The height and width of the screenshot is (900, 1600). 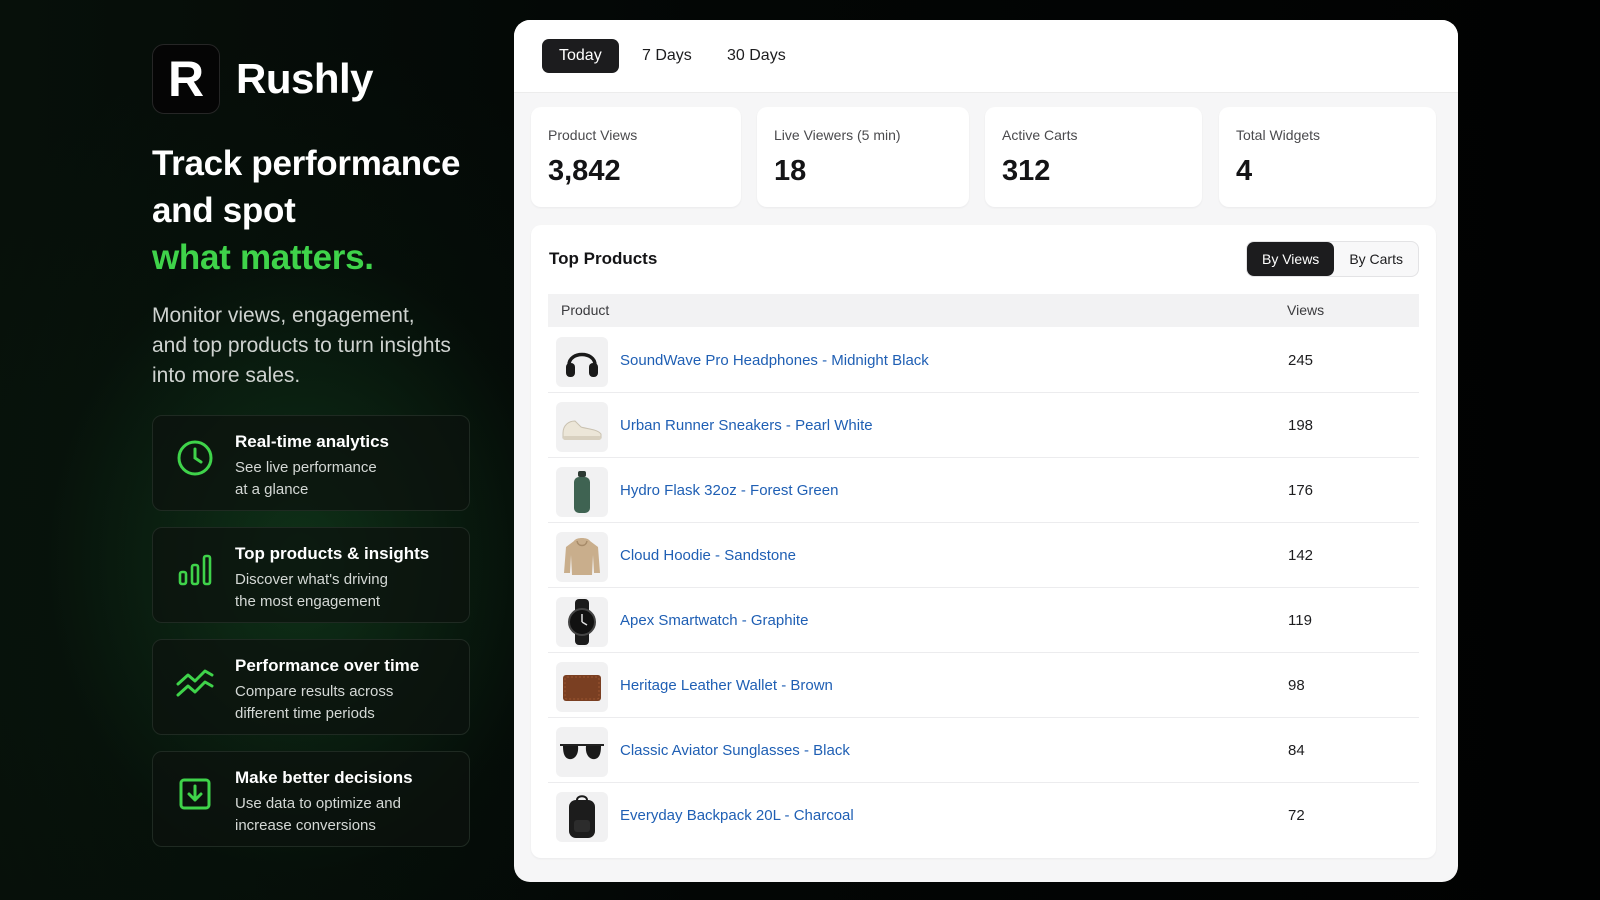 I want to click on sneaker-icon, so click(x=582, y=430).